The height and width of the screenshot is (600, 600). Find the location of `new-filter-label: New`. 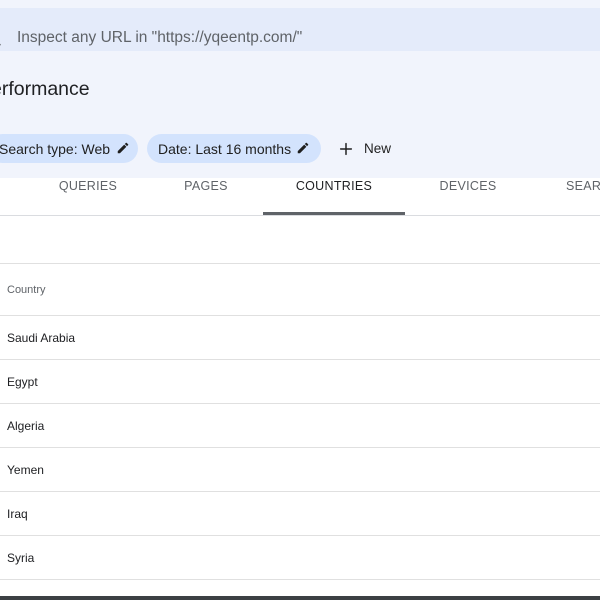

new-filter-label: New is located at coordinates (378, 148).